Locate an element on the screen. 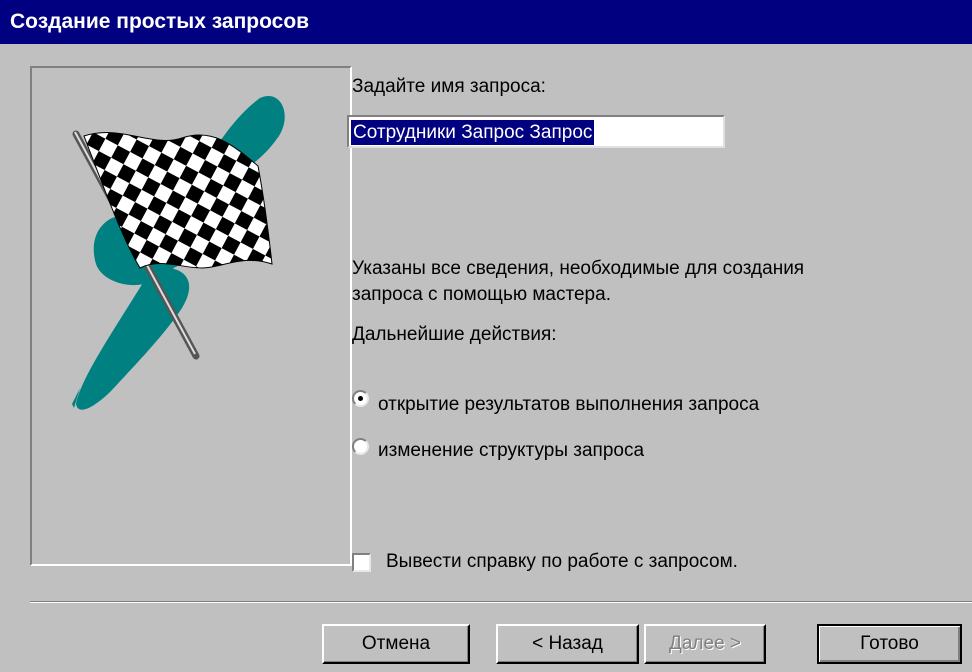 This screenshot has width=972, height=672. query-name-input: Сотрудники Запрос Запрос is located at coordinates (536, 131).